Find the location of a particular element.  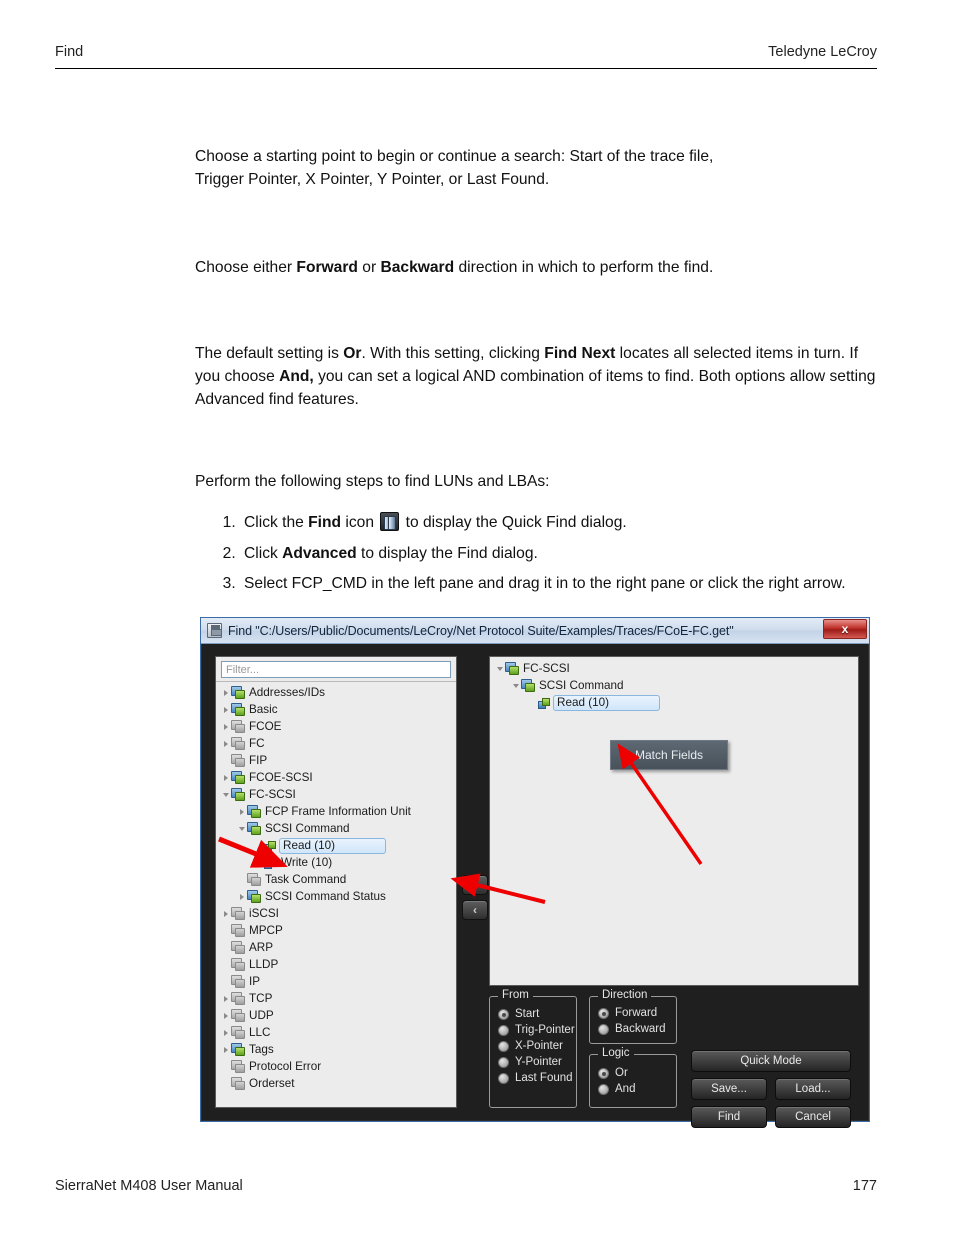

move-right-button: › is located at coordinates (475, 885).